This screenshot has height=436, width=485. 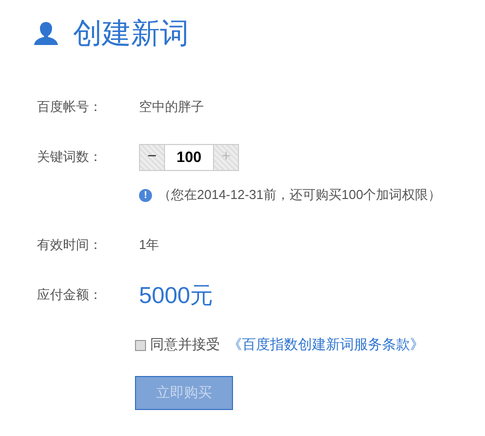 I want to click on validity-value: 1年, so click(x=149, y=245).